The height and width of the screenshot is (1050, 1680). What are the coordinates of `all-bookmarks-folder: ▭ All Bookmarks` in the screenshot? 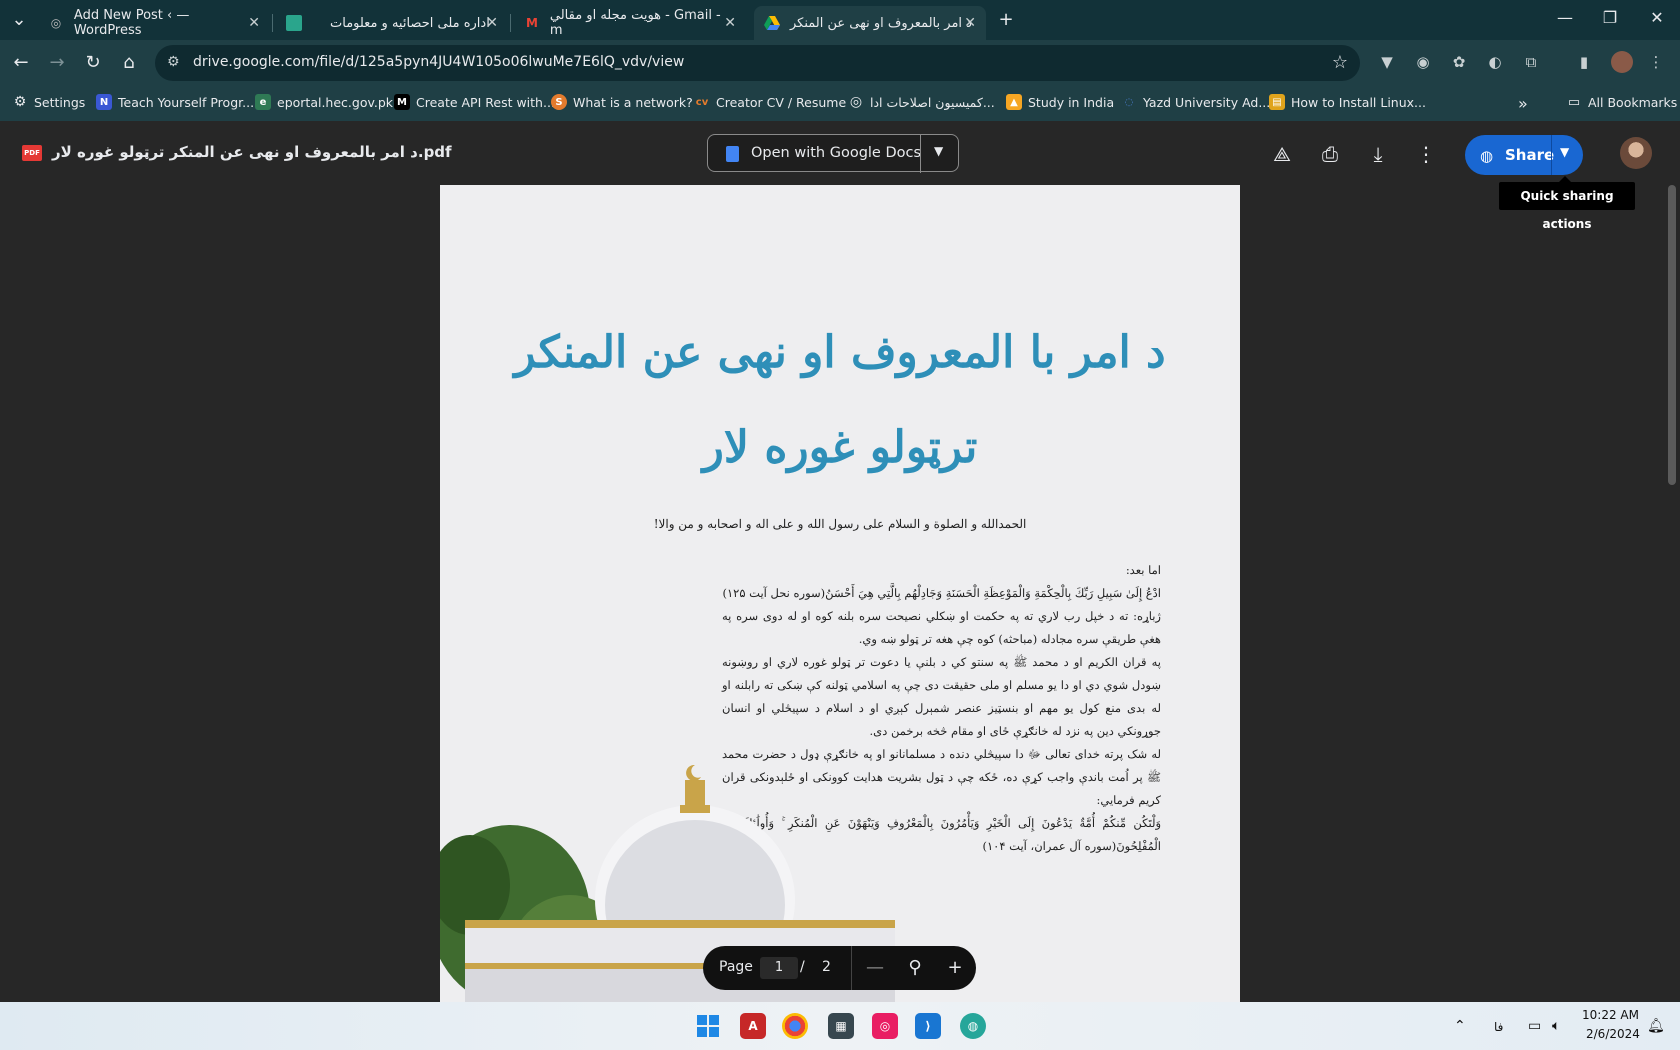 It's located at (1621, 102).